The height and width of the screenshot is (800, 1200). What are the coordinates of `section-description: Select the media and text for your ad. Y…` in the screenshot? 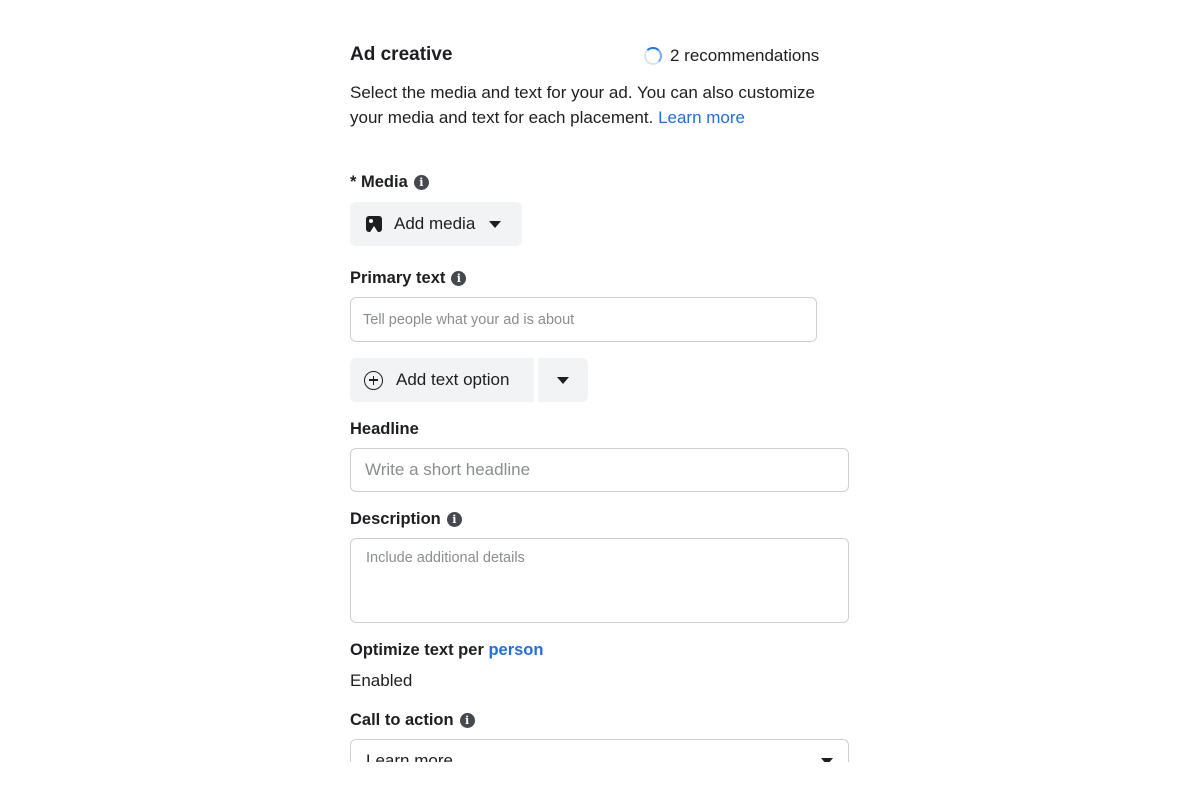 It's located at (600, 105).